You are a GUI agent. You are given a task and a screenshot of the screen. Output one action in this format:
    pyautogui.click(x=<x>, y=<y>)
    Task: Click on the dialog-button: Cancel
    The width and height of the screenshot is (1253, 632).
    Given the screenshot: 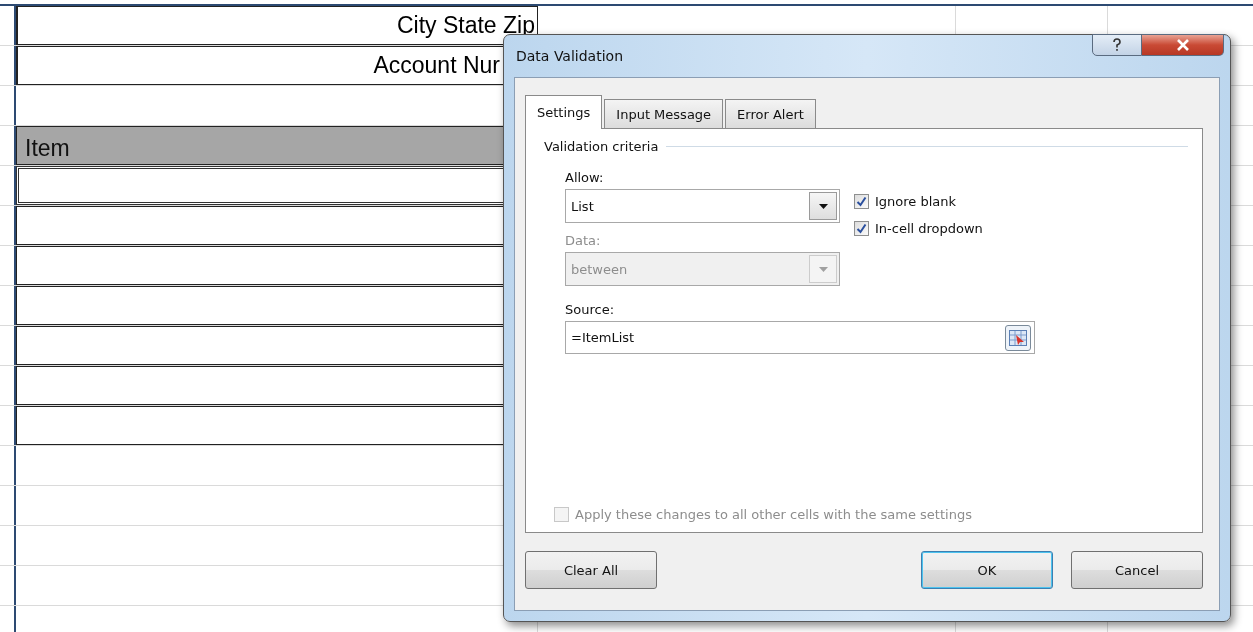 What is the action you would take?
    pyautogui.click(x=1137, y=570)
    